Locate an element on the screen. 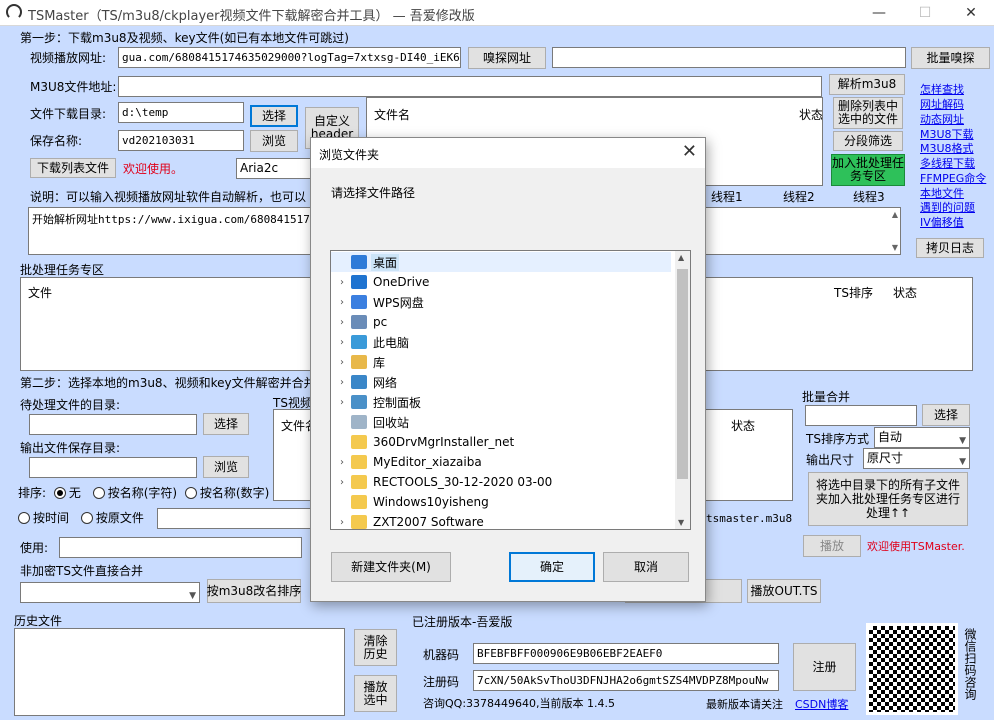  sort-source-radio is located at coordinates (86, 518).